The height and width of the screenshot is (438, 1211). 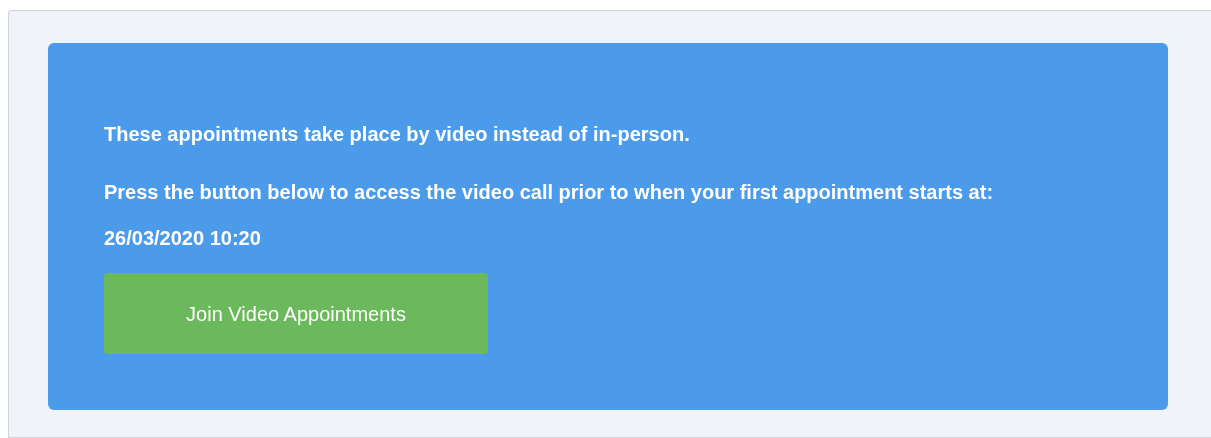 I want to click on notice-text: These appointments take place by video instead of in-person., so click(x=397, y=134).